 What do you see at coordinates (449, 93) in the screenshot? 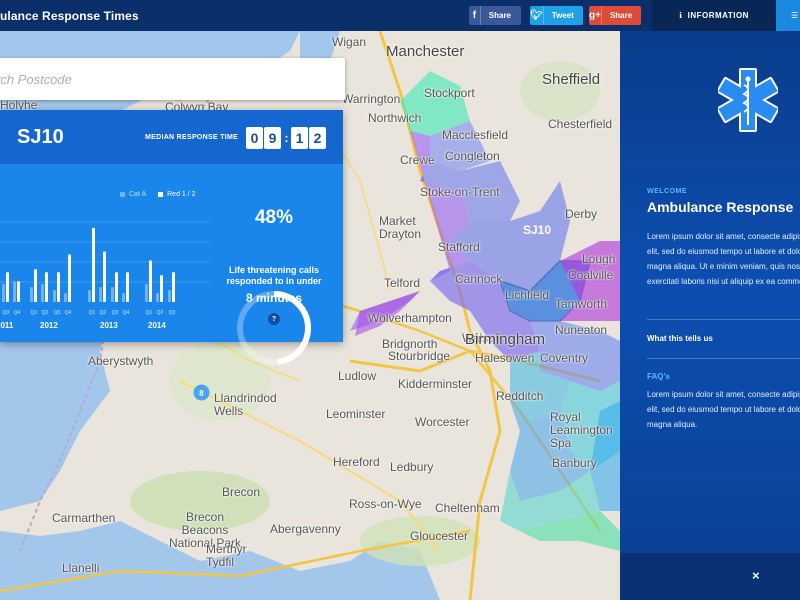
I see `place-label: Stockport` at bounding box center [449, 93].